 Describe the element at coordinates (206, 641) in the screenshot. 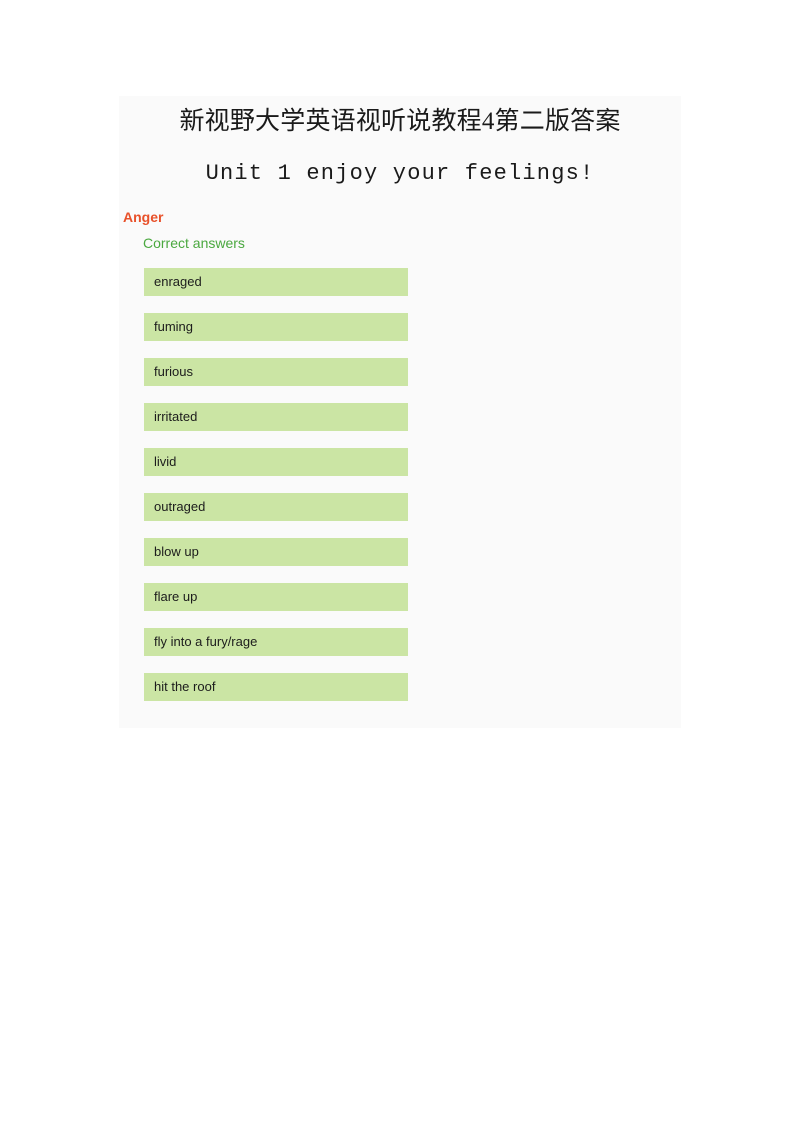

I see `answer-text: fly into a fury/rage` at that location.